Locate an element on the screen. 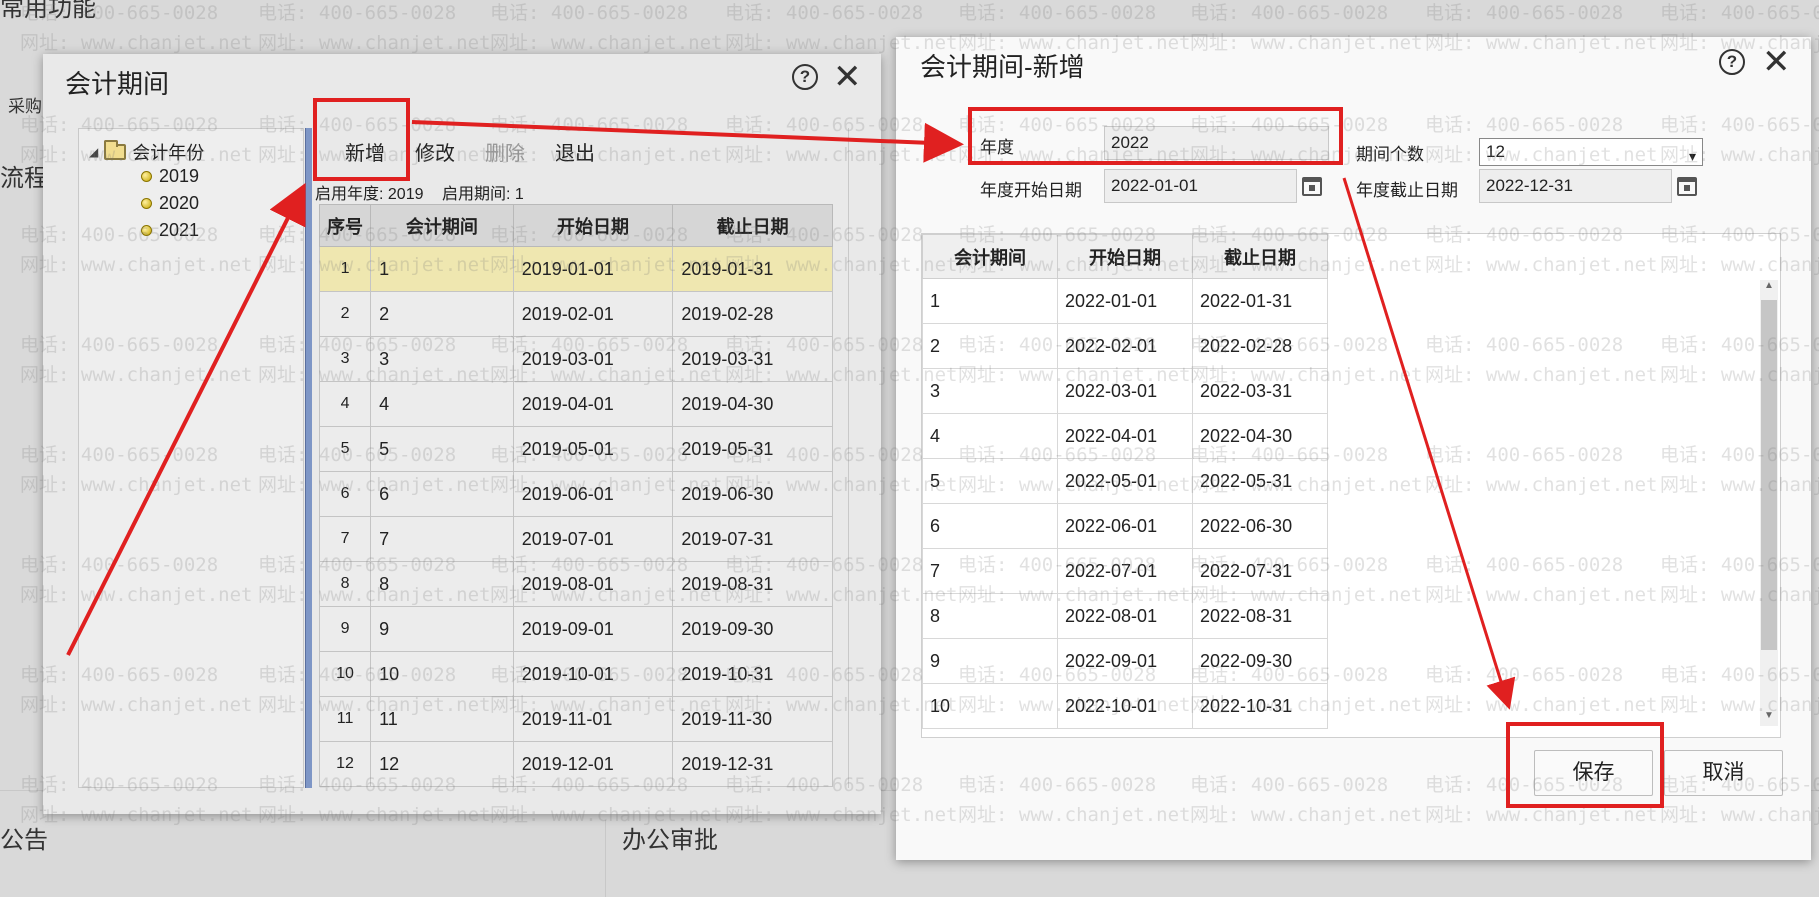 This screenshot has height=897, width=1819. arrow-to-save-button is located at coordinates (1429, 443).